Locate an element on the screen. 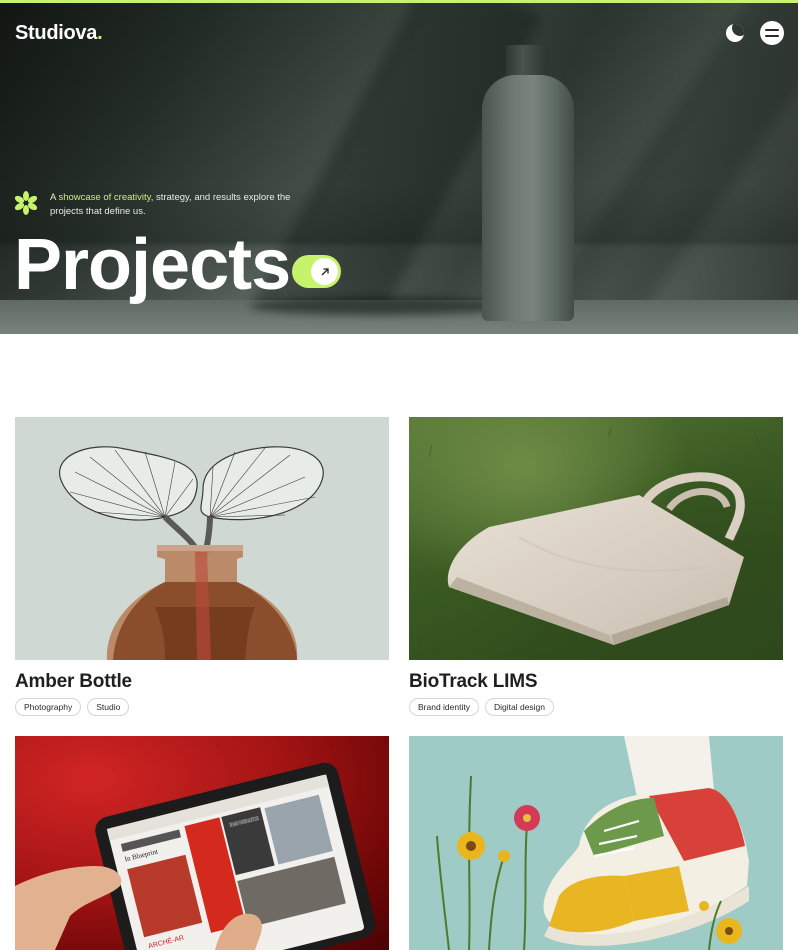  project-tags: Photography Studio is located at coordinates (72, 707).